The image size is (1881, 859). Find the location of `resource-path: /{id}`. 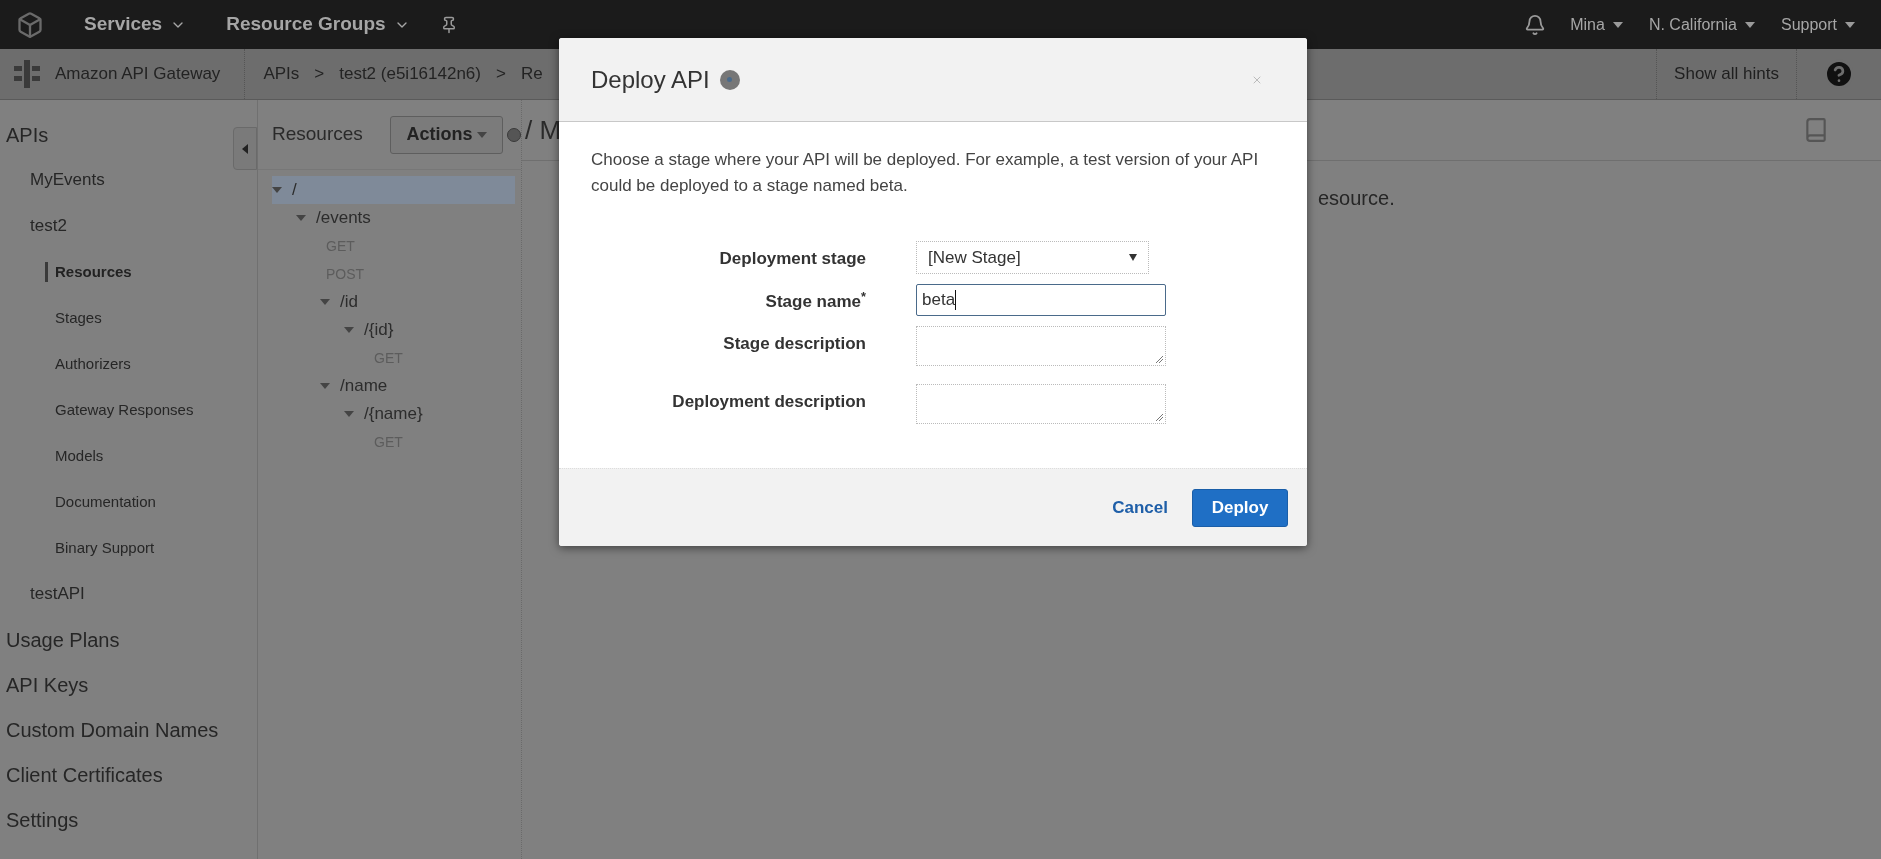

resource-path: /{id} is located at coordinates (379, 330).